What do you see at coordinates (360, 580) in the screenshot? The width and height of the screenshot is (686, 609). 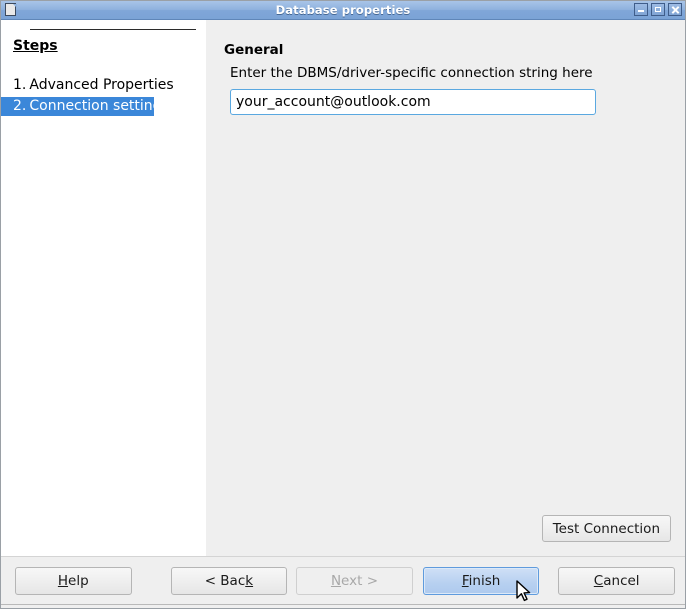 I see `next-label: ext >` at bounding box center [360, 580].